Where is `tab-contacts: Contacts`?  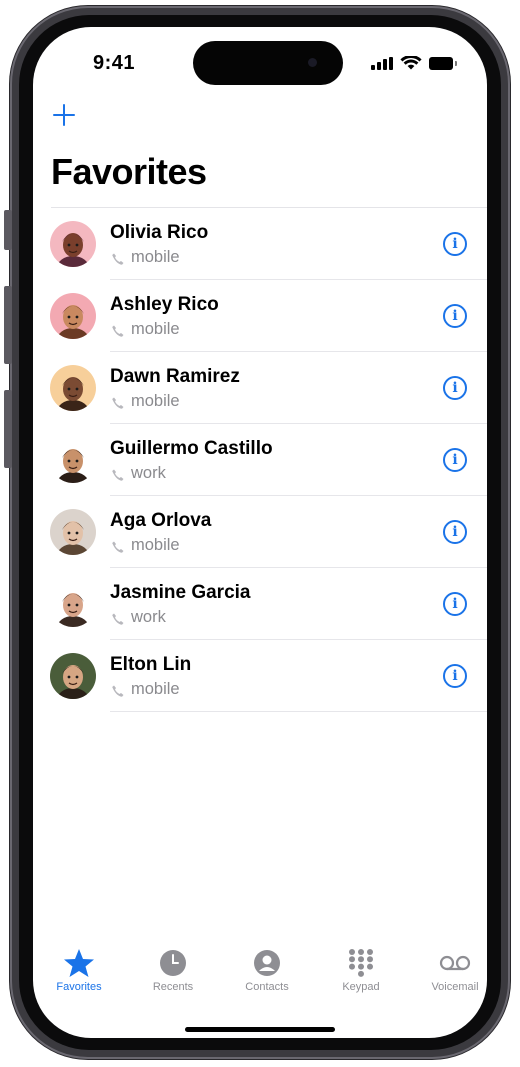
tab-contacts: Contacts is located at coordinates (267, 970).